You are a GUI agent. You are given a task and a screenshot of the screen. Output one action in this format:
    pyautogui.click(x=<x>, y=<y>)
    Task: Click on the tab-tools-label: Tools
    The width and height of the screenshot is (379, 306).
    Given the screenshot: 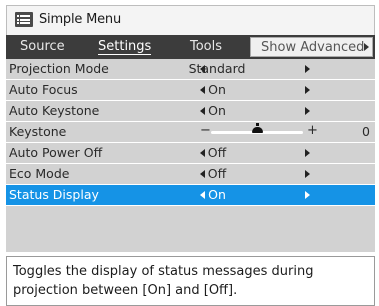 What is the action you would take?
    pyautogui.click(x=206, y=46)
    